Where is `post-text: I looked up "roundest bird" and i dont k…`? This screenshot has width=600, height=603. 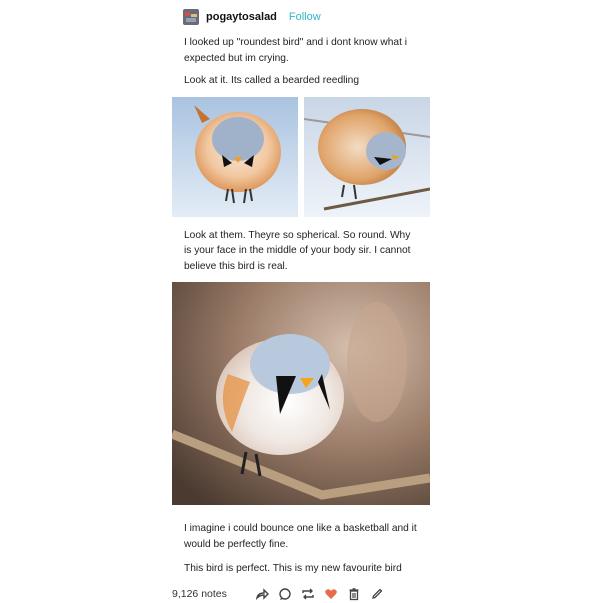
post-text: I looked up "roundest bird" and i dont k… is located at coordinates (296, 50).